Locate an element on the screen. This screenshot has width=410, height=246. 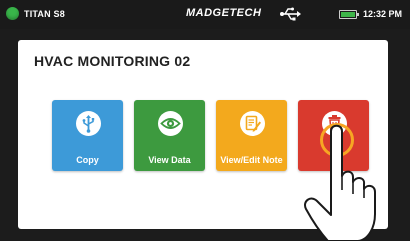
battery-icon is located at coordinates (349, 14).